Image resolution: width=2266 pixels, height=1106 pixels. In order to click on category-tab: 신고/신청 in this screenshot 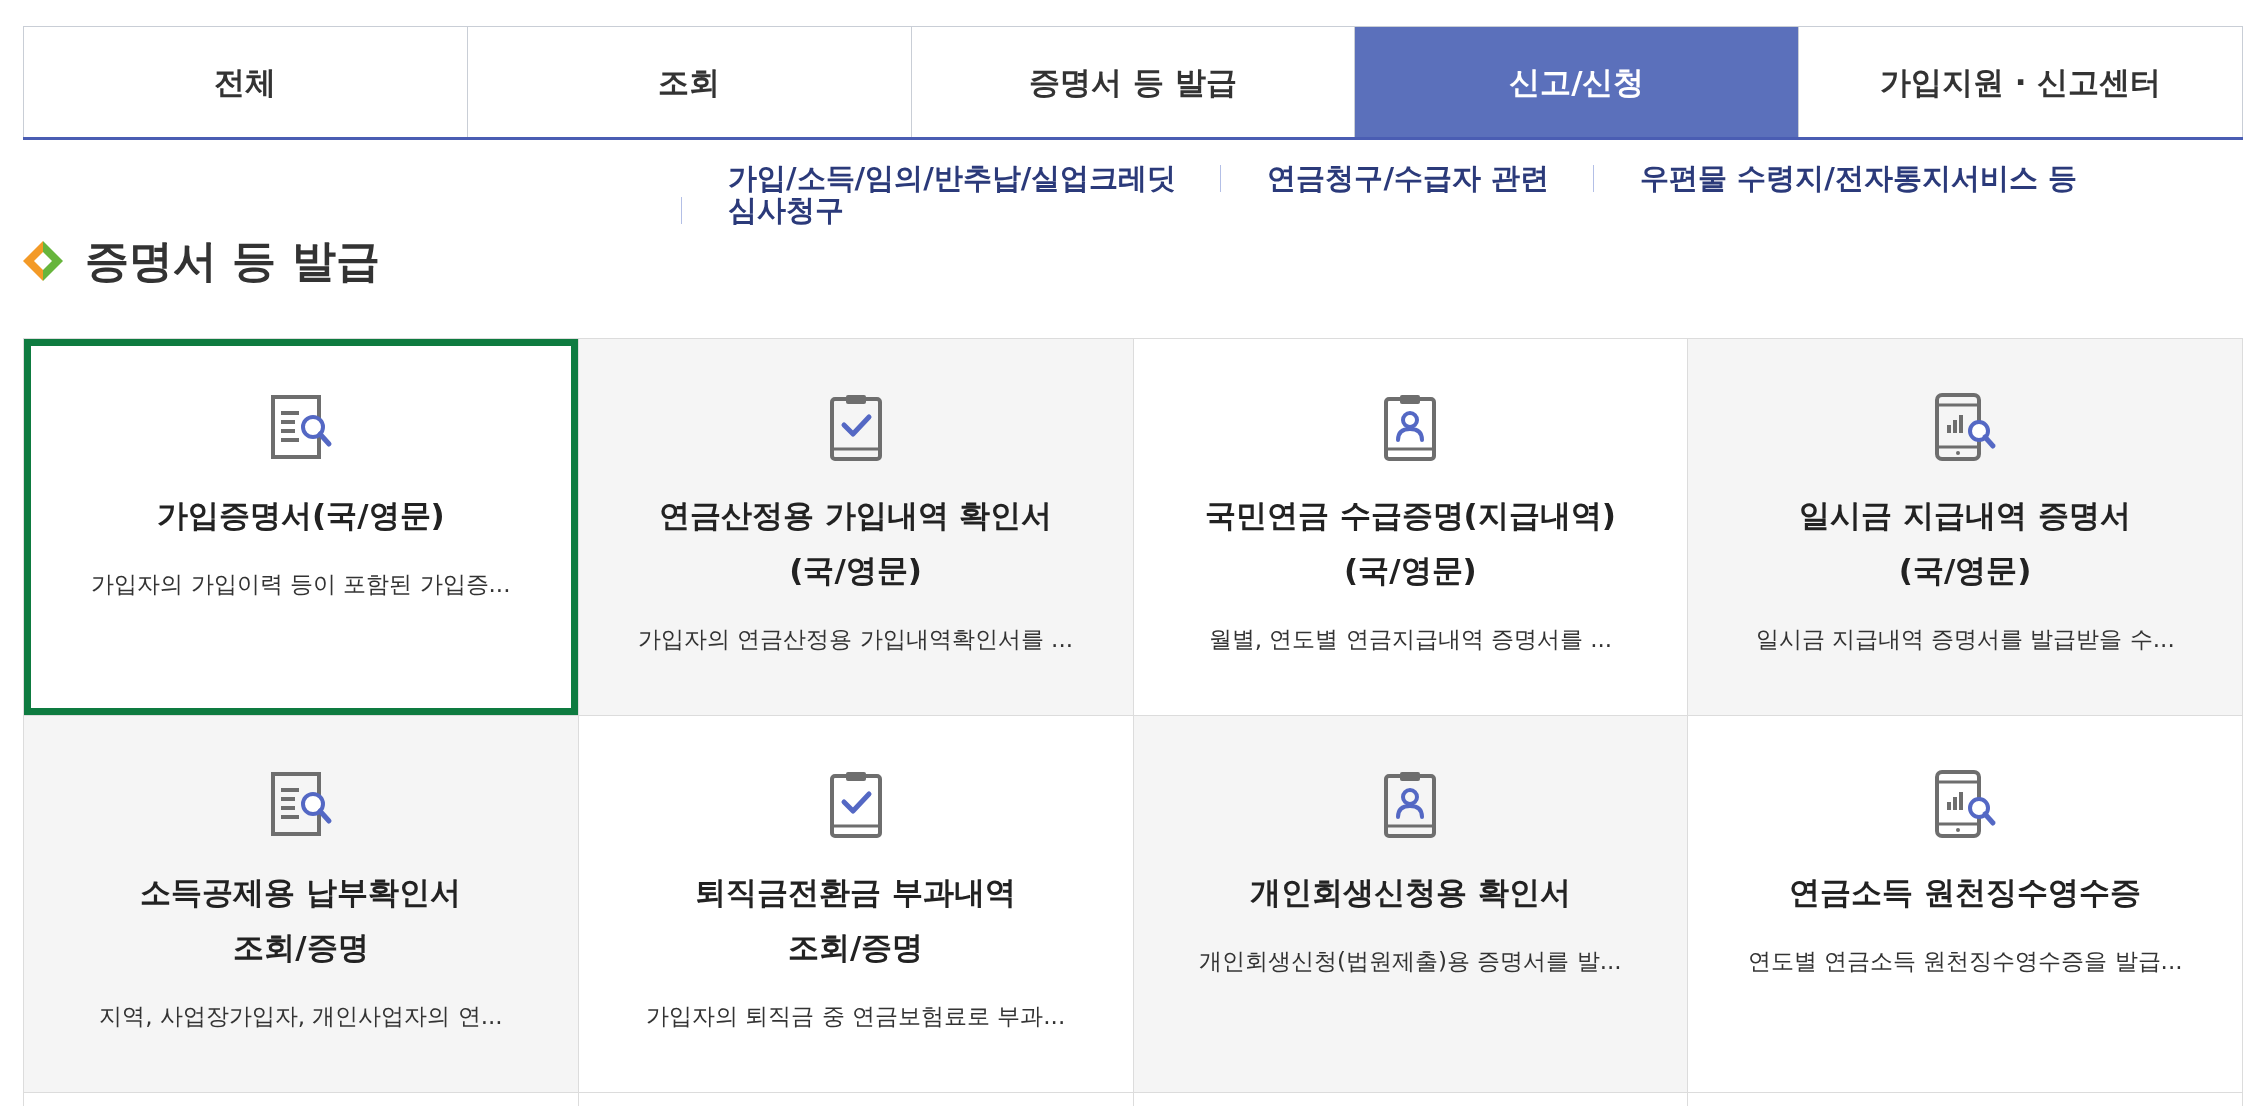, I will do `click(1577, 81)`.